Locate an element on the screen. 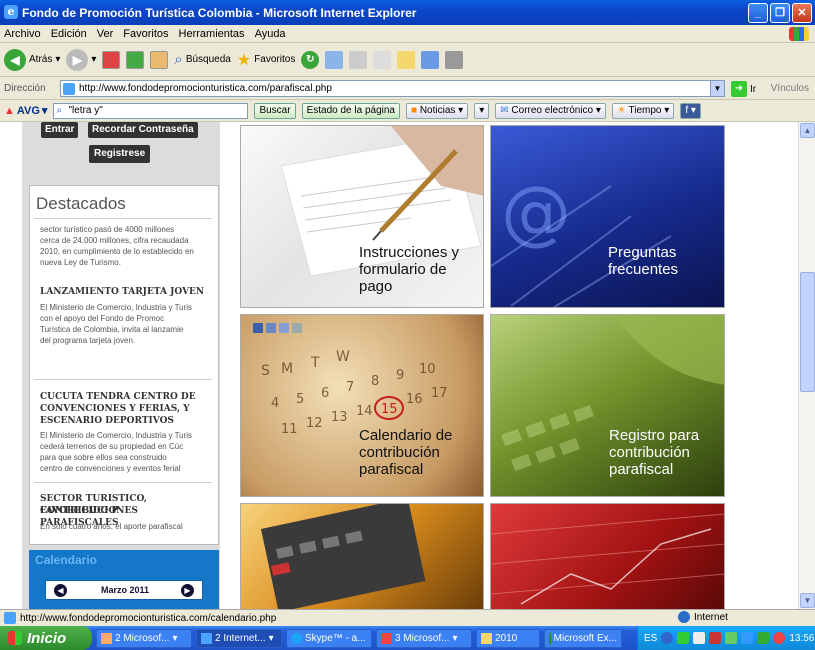  minimize-button: _ is located at coordinates (758, 13).